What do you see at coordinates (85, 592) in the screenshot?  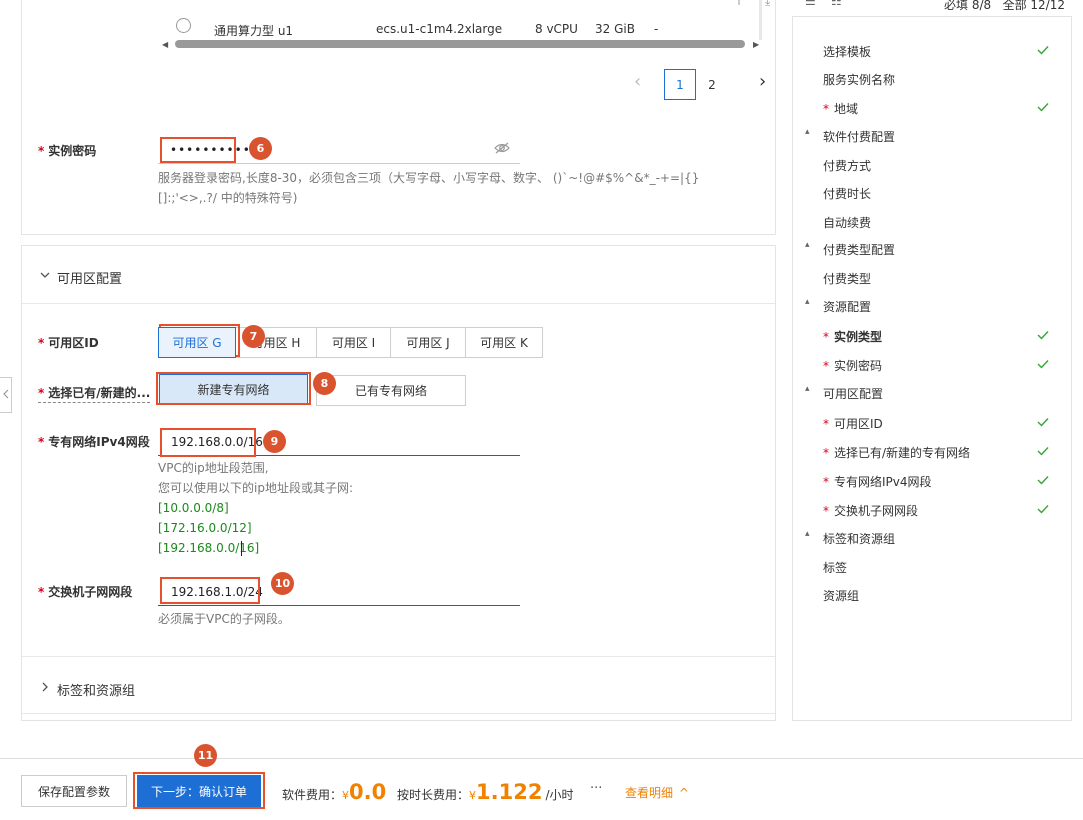 I see `vswitch-label: * 交换机子网网段` at bounding box center [85, 592].